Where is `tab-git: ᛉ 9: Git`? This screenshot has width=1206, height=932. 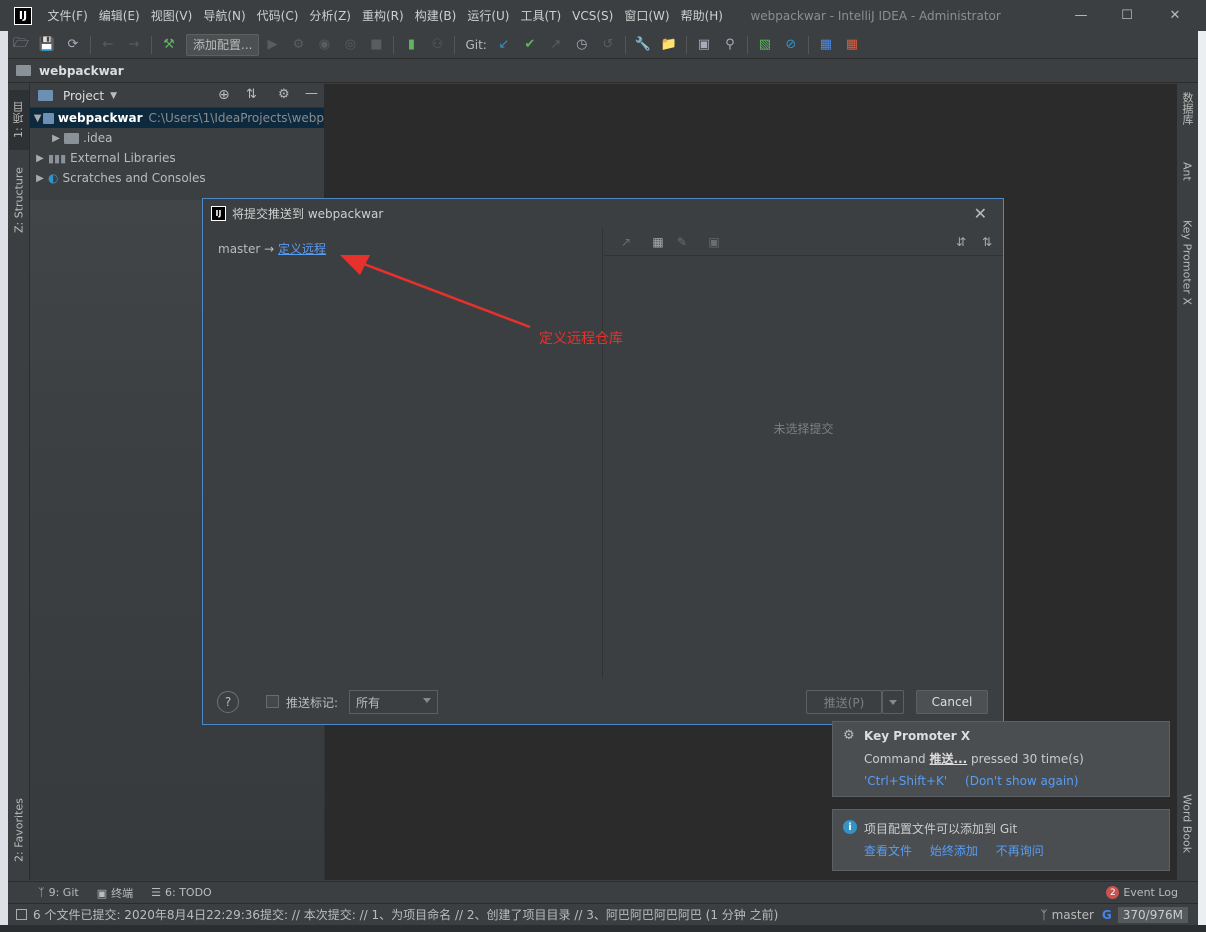 tab-git: ᛉ 9: Git is located at coordinates (58, 892).